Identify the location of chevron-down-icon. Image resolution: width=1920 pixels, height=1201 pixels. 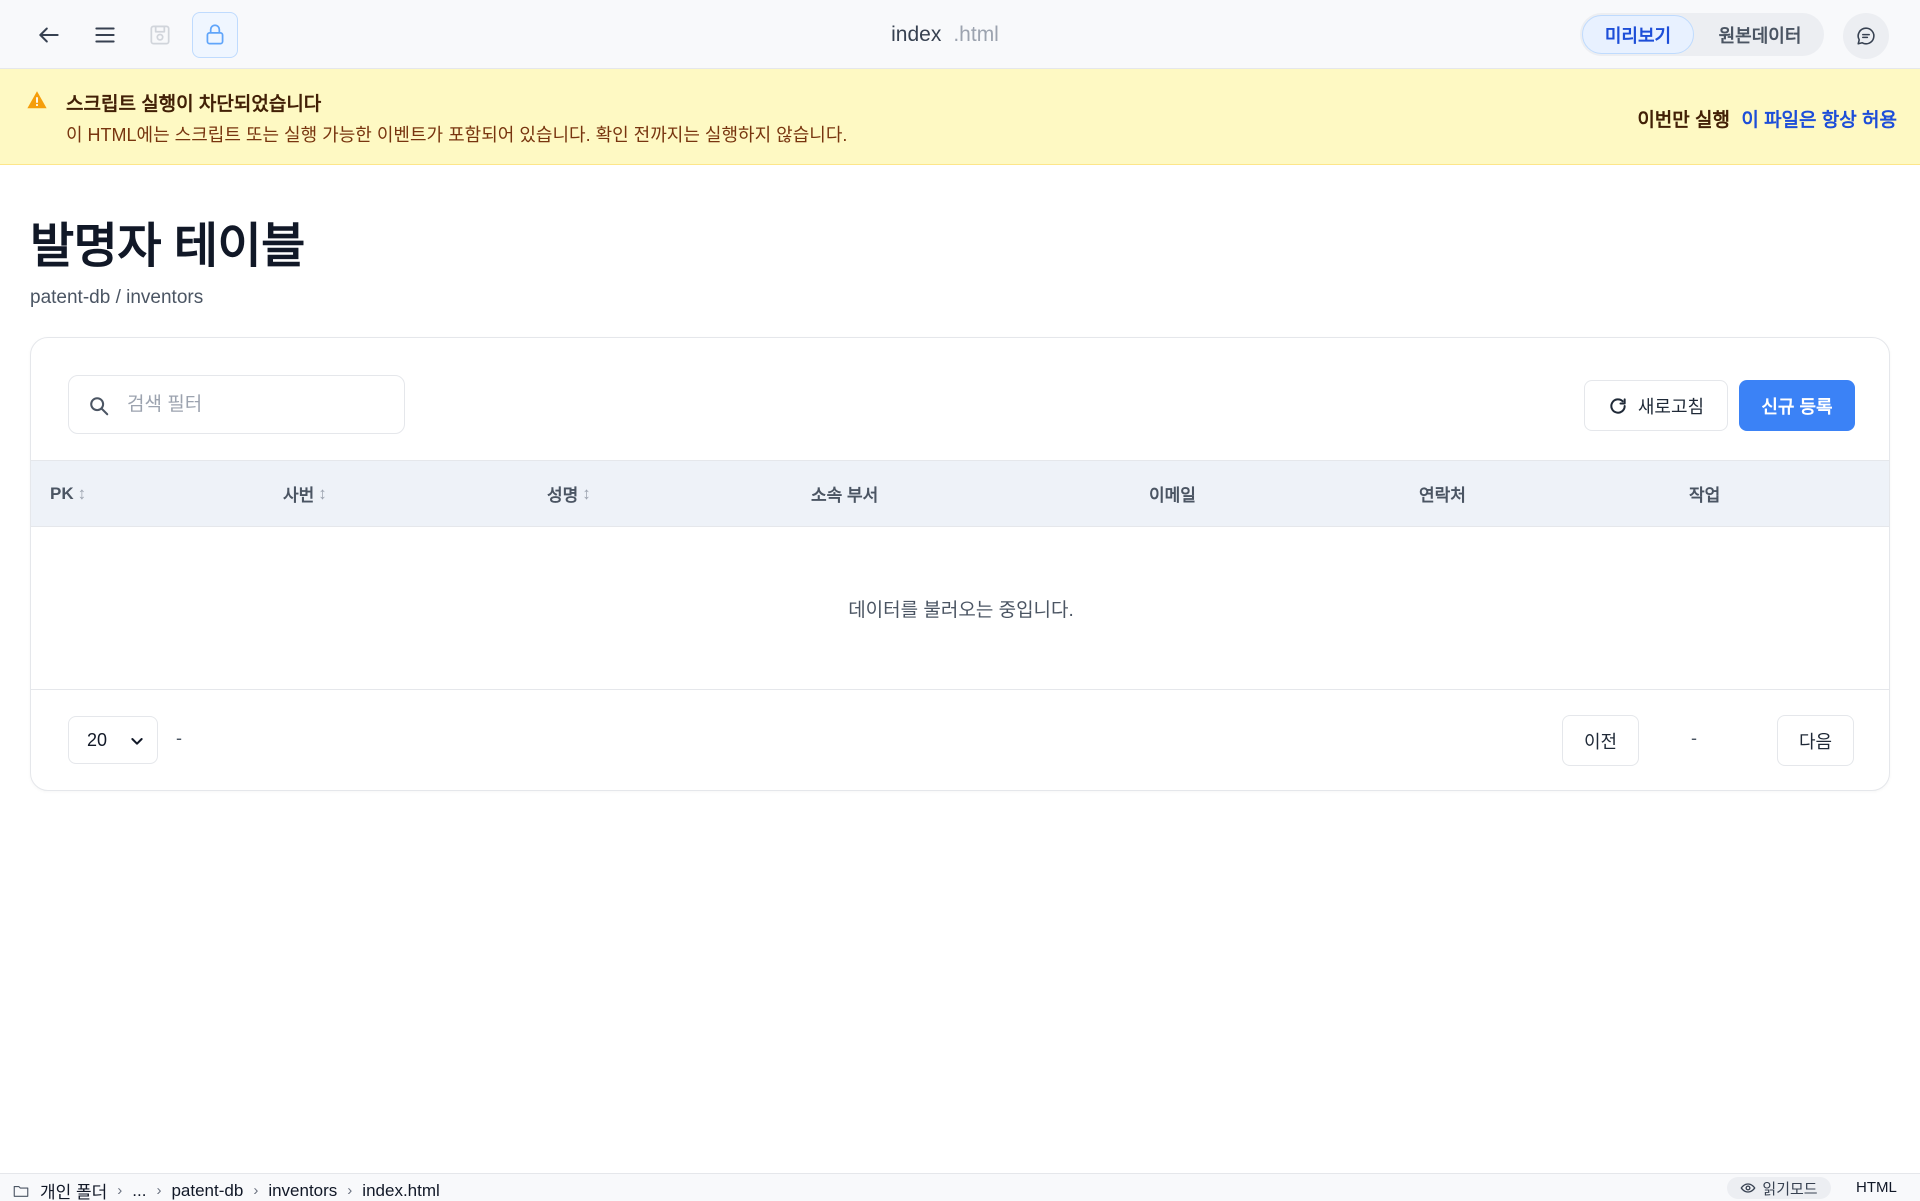
(137, 741).